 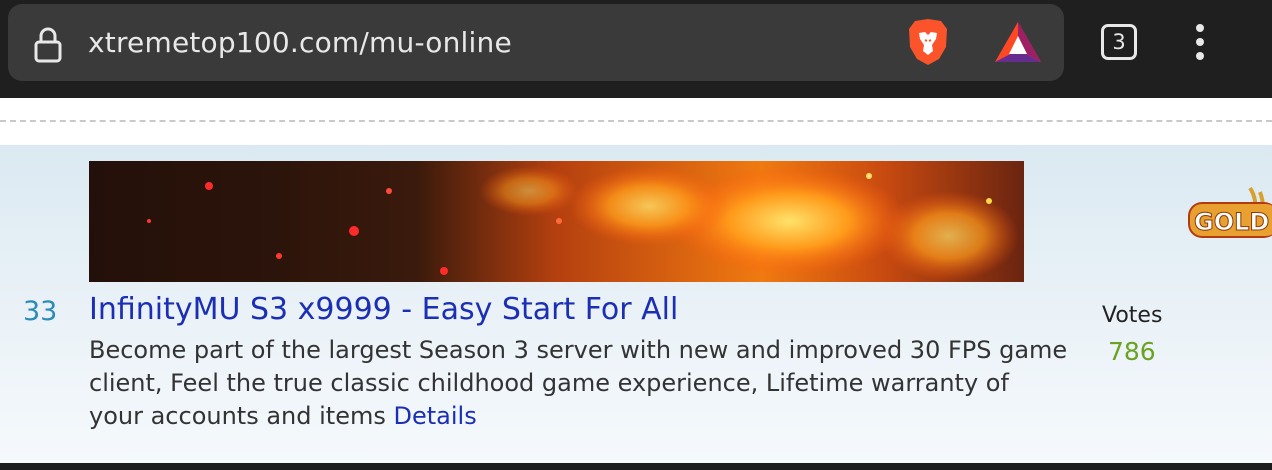 What do you see at coordinates (928, 42) in the screenshot?
I see `brave-lion-icon` at bounding box center [928, 42].